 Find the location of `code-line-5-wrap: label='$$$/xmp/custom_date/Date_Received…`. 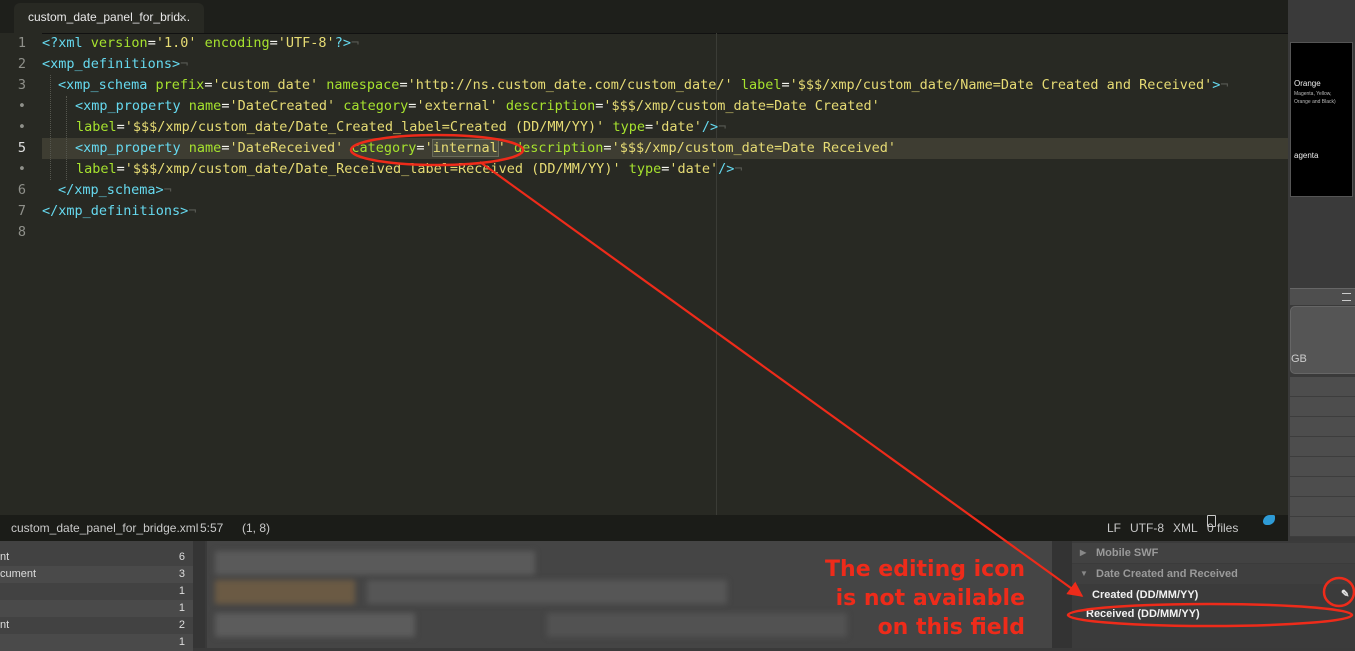

code-line-5-wrap: label='$$$/xmp/custom_date/Date_Received… is located at coordinates (409, 169).